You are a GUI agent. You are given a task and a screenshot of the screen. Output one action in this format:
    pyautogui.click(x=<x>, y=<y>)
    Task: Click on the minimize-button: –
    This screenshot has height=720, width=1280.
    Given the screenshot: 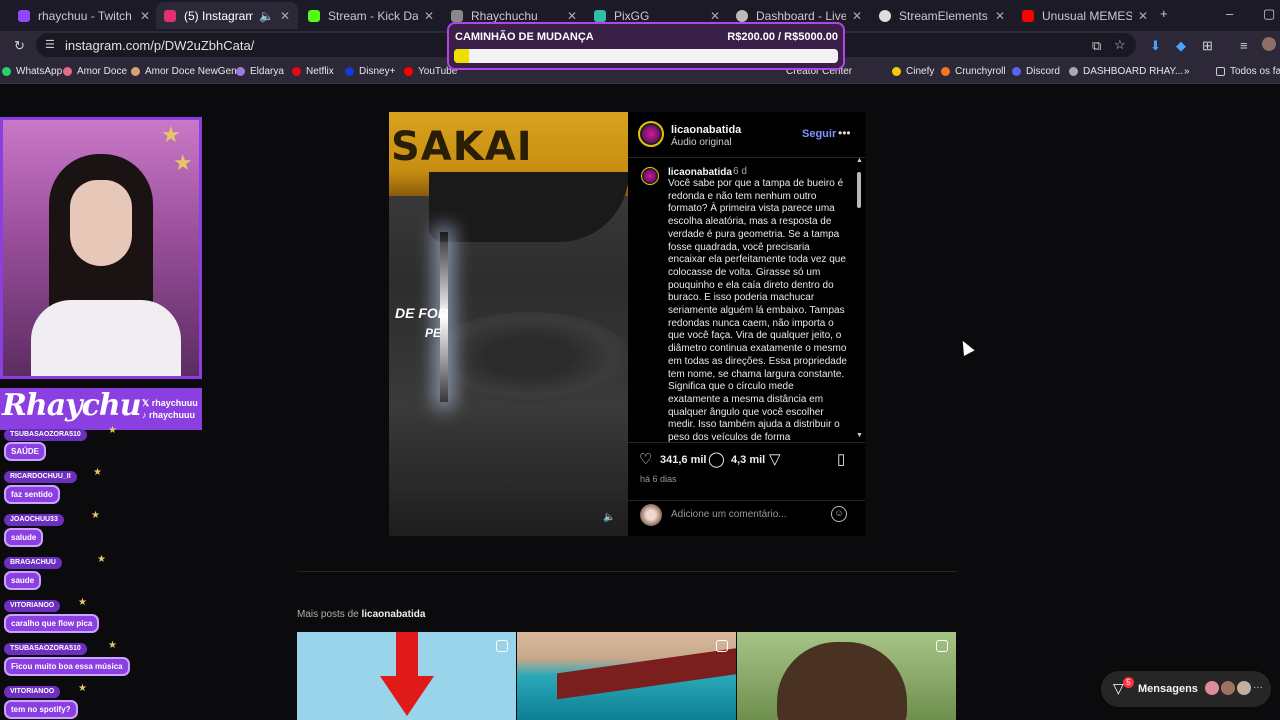 What is the action you would take?
    pyautogui.click(x=1229, y=13)
    